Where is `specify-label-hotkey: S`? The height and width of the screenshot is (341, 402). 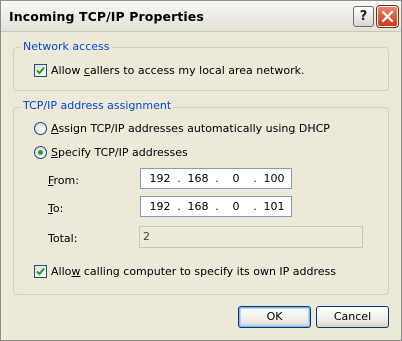
specify-label-hotkey: S is located at coordinates (54, 152).